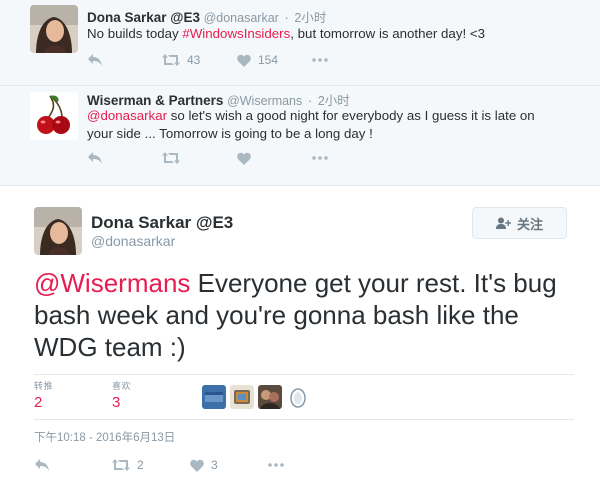 The width and height of the screenshot is (600, 498). Describe the element at coordinates (112, 283) in the screenshot. I see `mention-link: @Wisermans` at that location.